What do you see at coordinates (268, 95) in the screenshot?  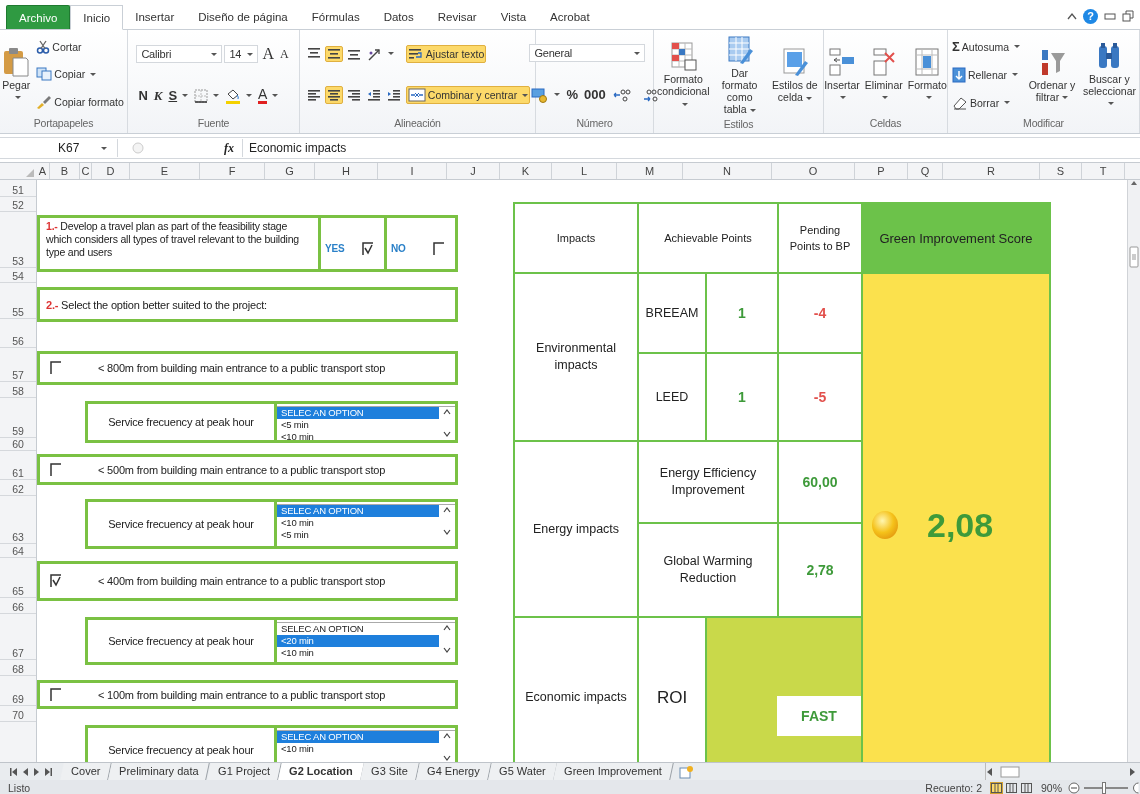 I see `font-color-button: A` at bounding box center [268, 95].